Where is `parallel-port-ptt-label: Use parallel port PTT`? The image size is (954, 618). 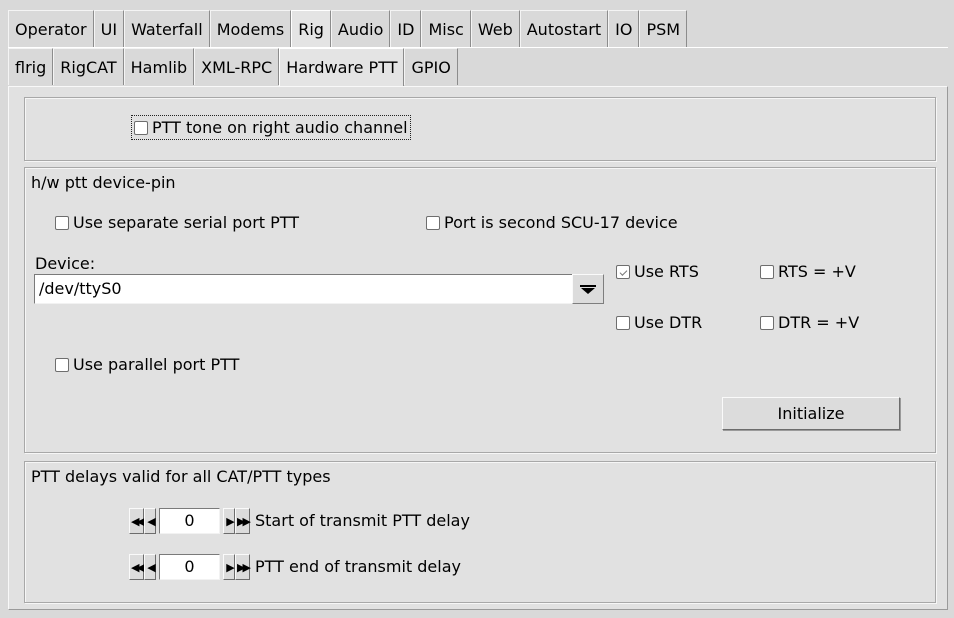 parallel-port-ptt-label: Use parallel port PTT is located at coordinates (156, 364).